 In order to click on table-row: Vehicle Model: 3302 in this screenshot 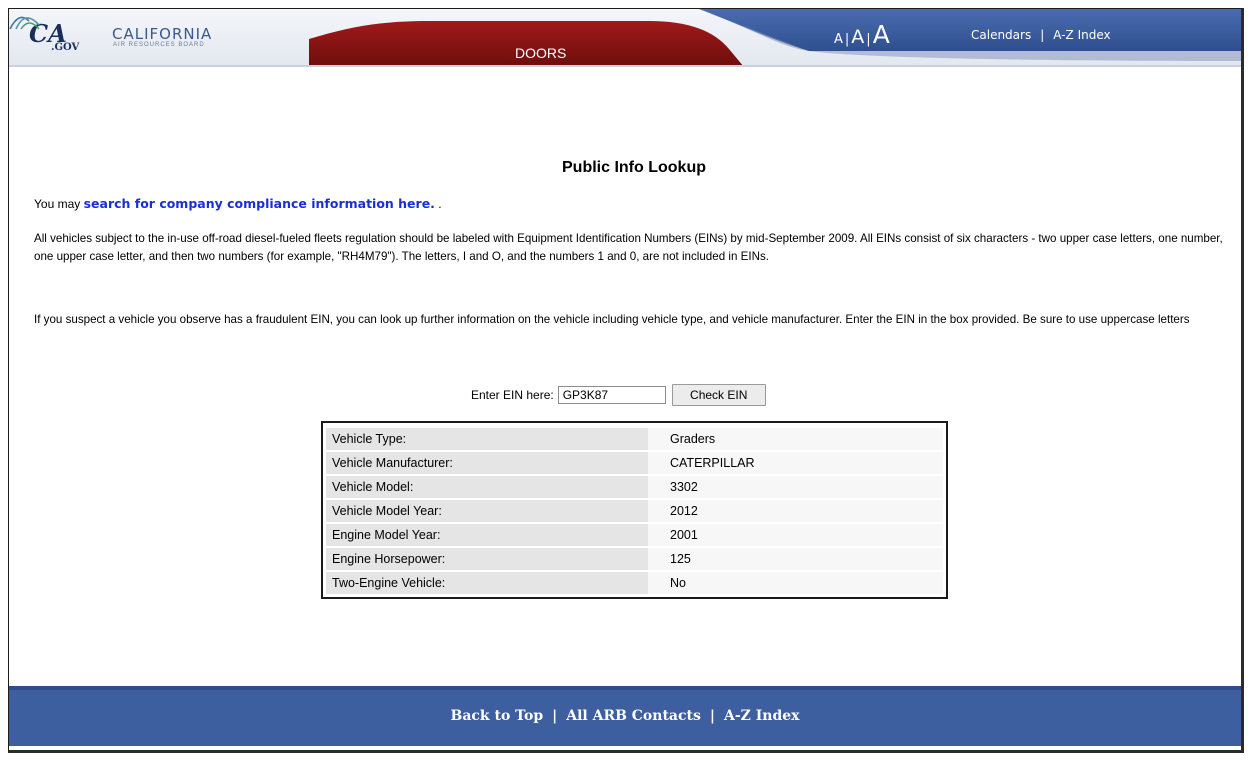, I will do `click(634, 487)`.